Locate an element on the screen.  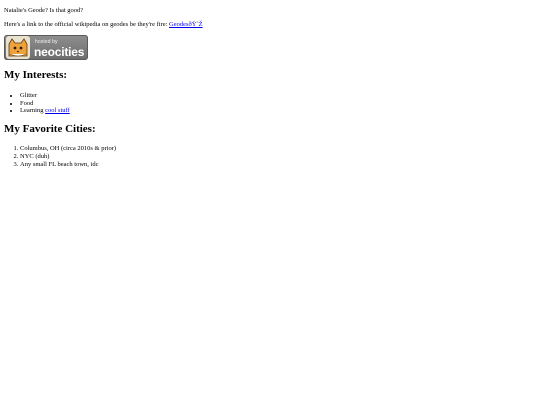
hosted-by-neocities-badge: hosted by neocities is located at coordinates (46, 47).